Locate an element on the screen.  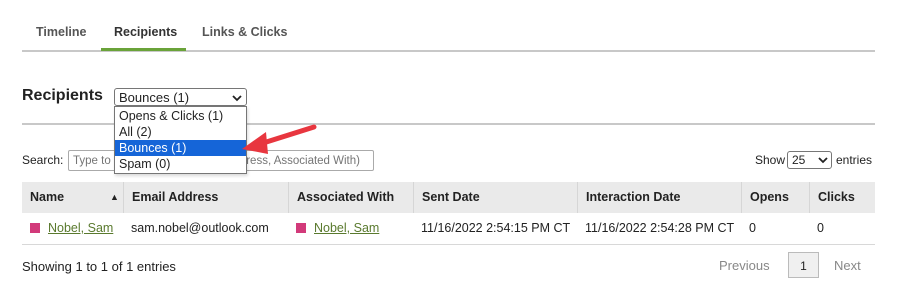
filter-option-bounces: Bounces (1) is located at coordinates (180, 148).